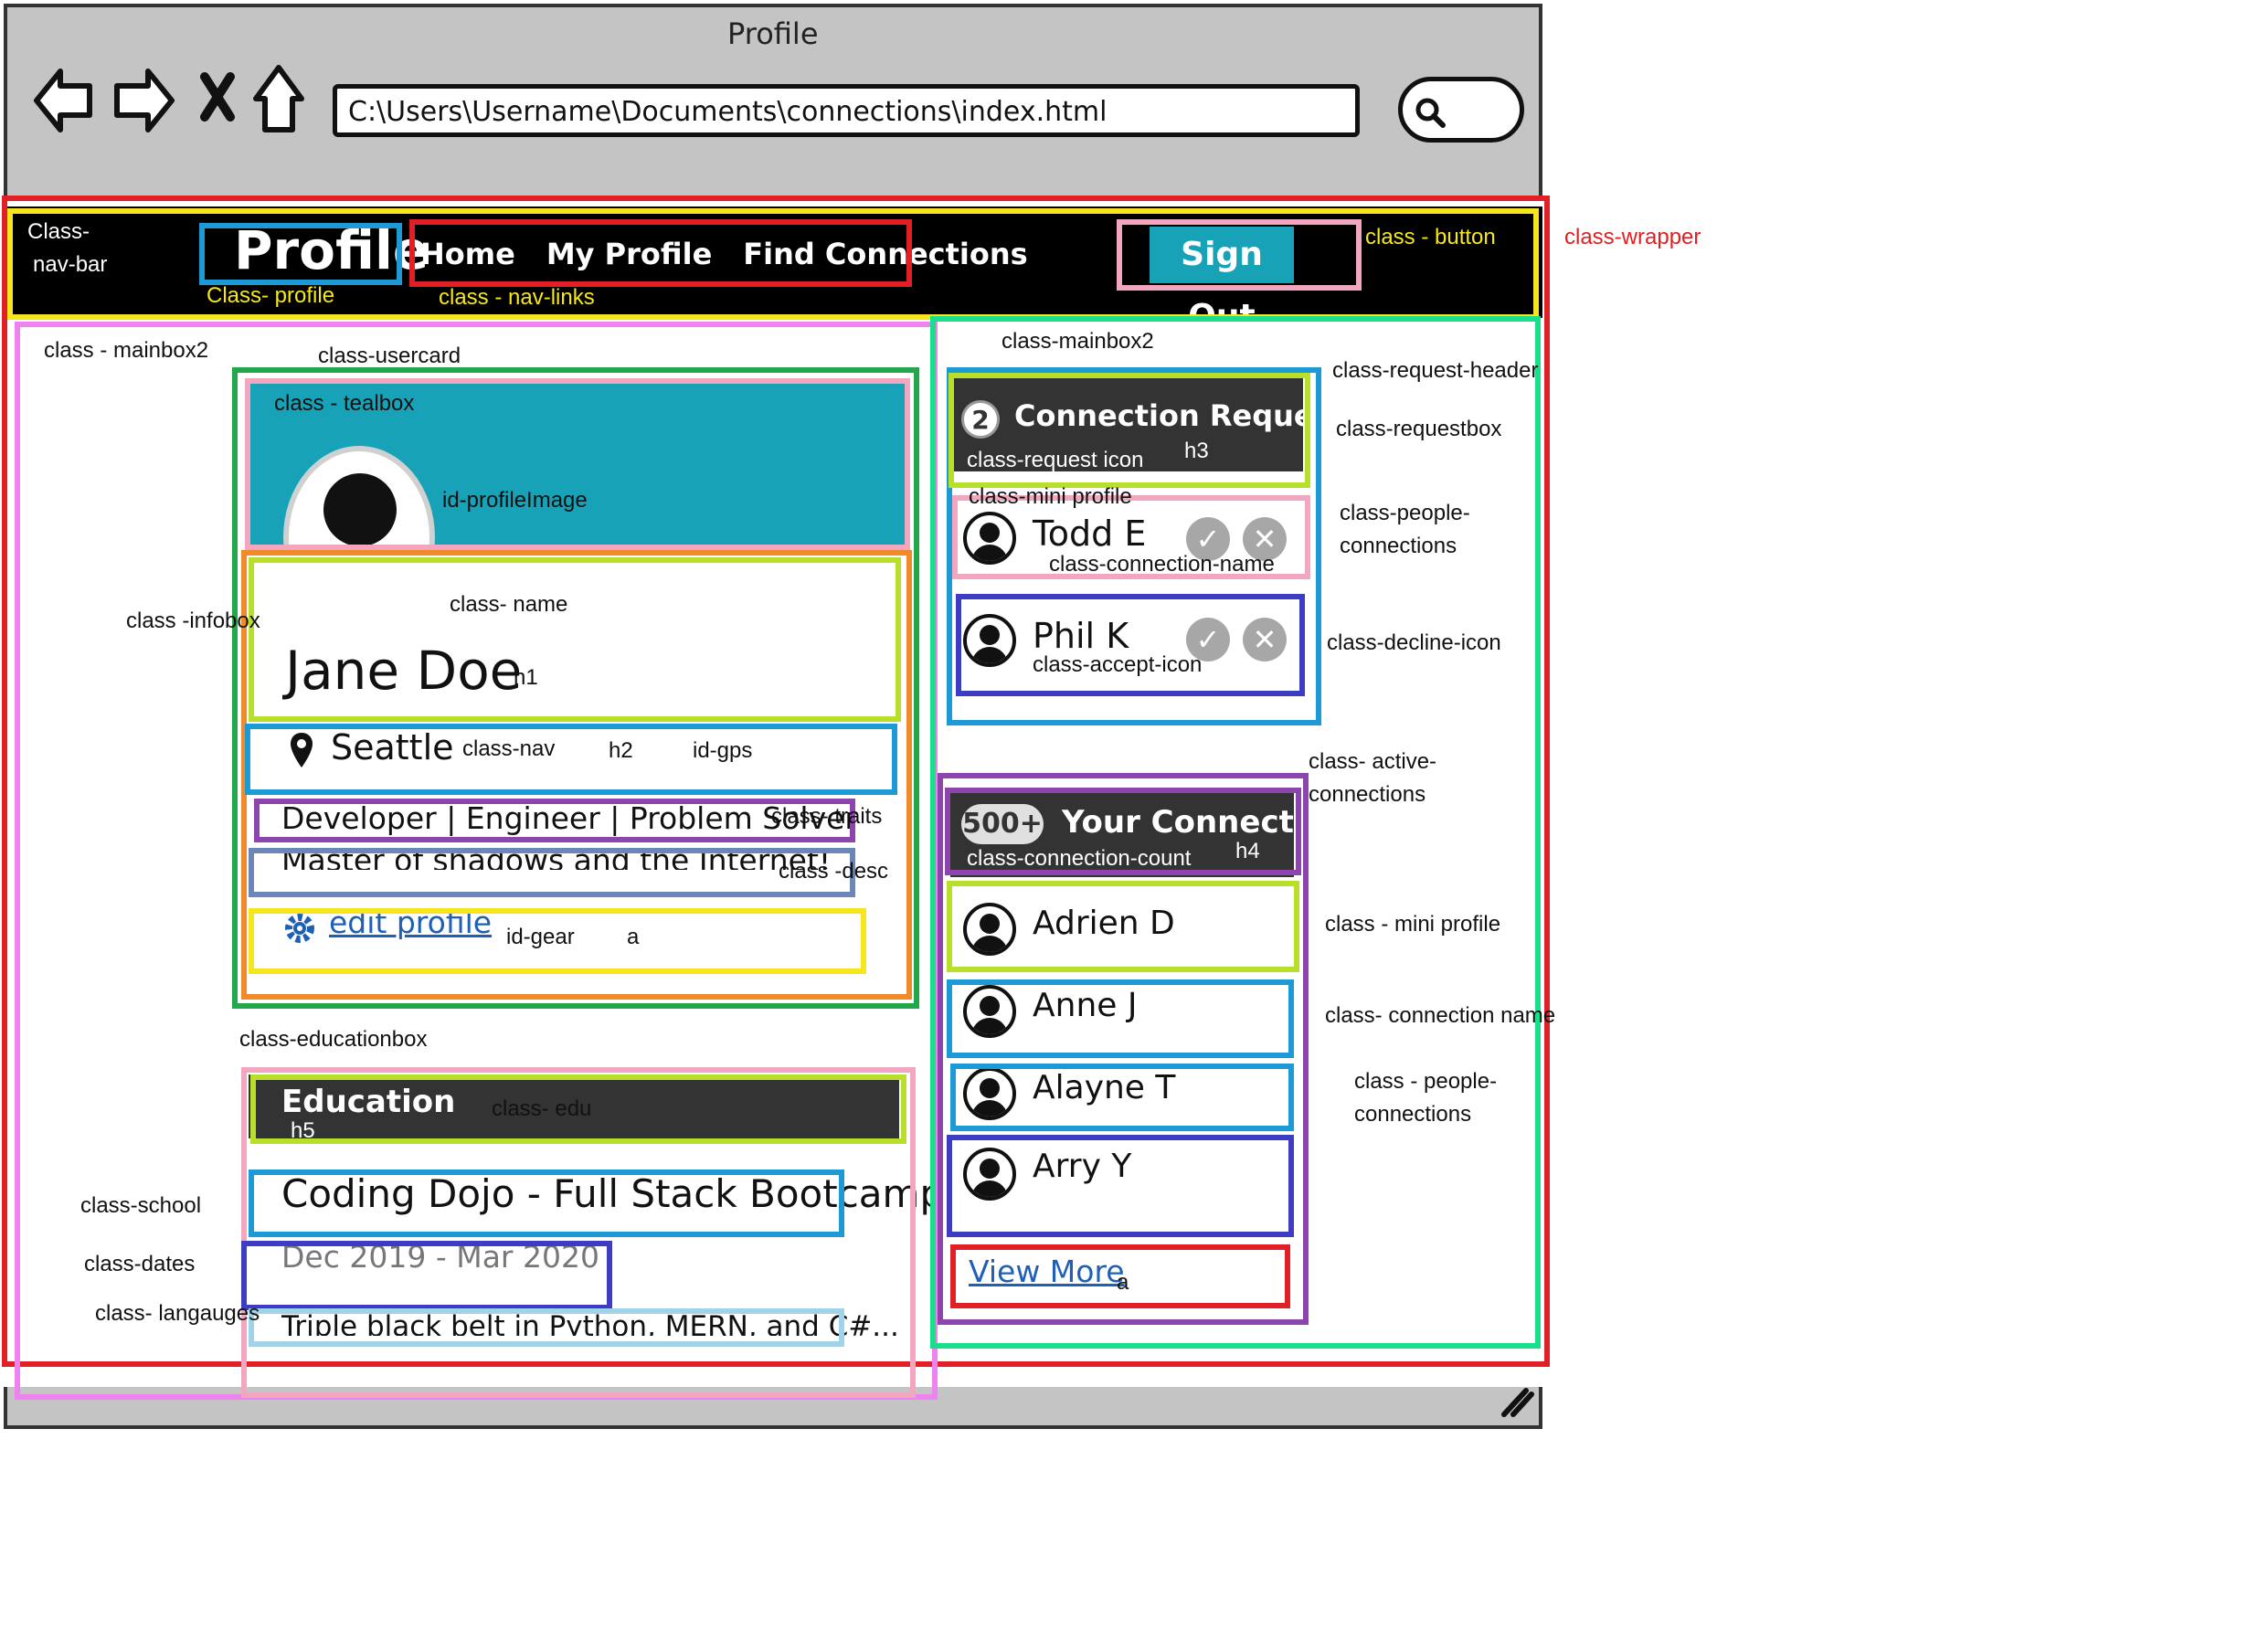 Image resolution: width=2268 pixels, height=1630 pixels. I want to click on dates-outline, so click(426, 1275).